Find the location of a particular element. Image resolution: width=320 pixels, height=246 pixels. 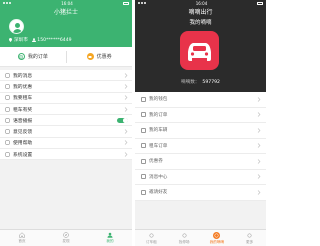

menu-item-label: 语音播报 is located at coordinates (23, 121).